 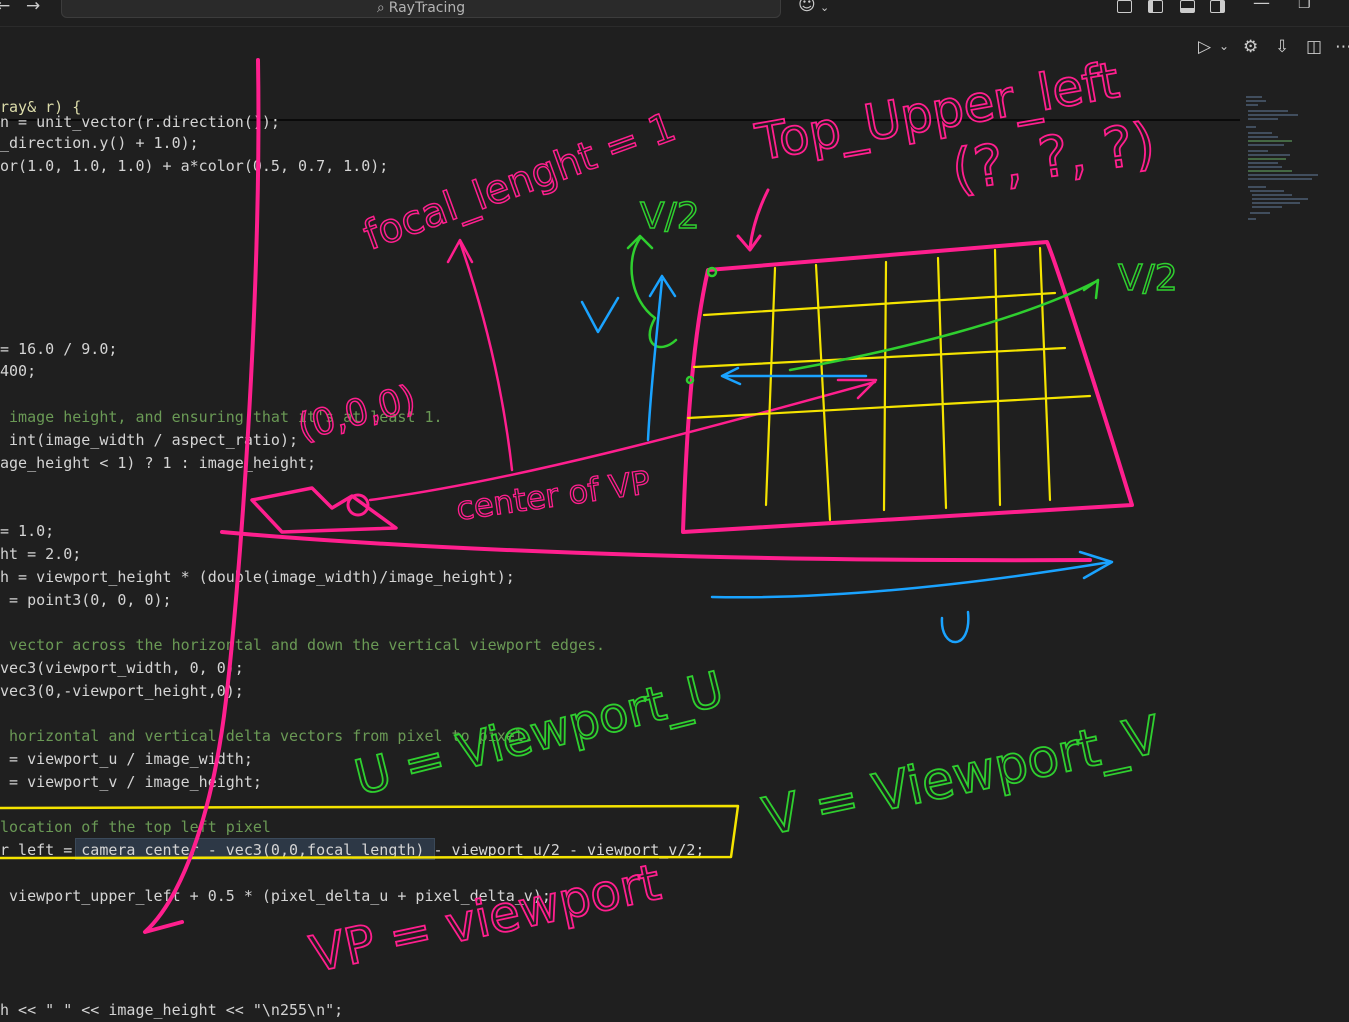 What do you see at coordinates (807, 7) in the screenshot?
I see `copilot-icon: ☺` at bounding box center [807, 7].